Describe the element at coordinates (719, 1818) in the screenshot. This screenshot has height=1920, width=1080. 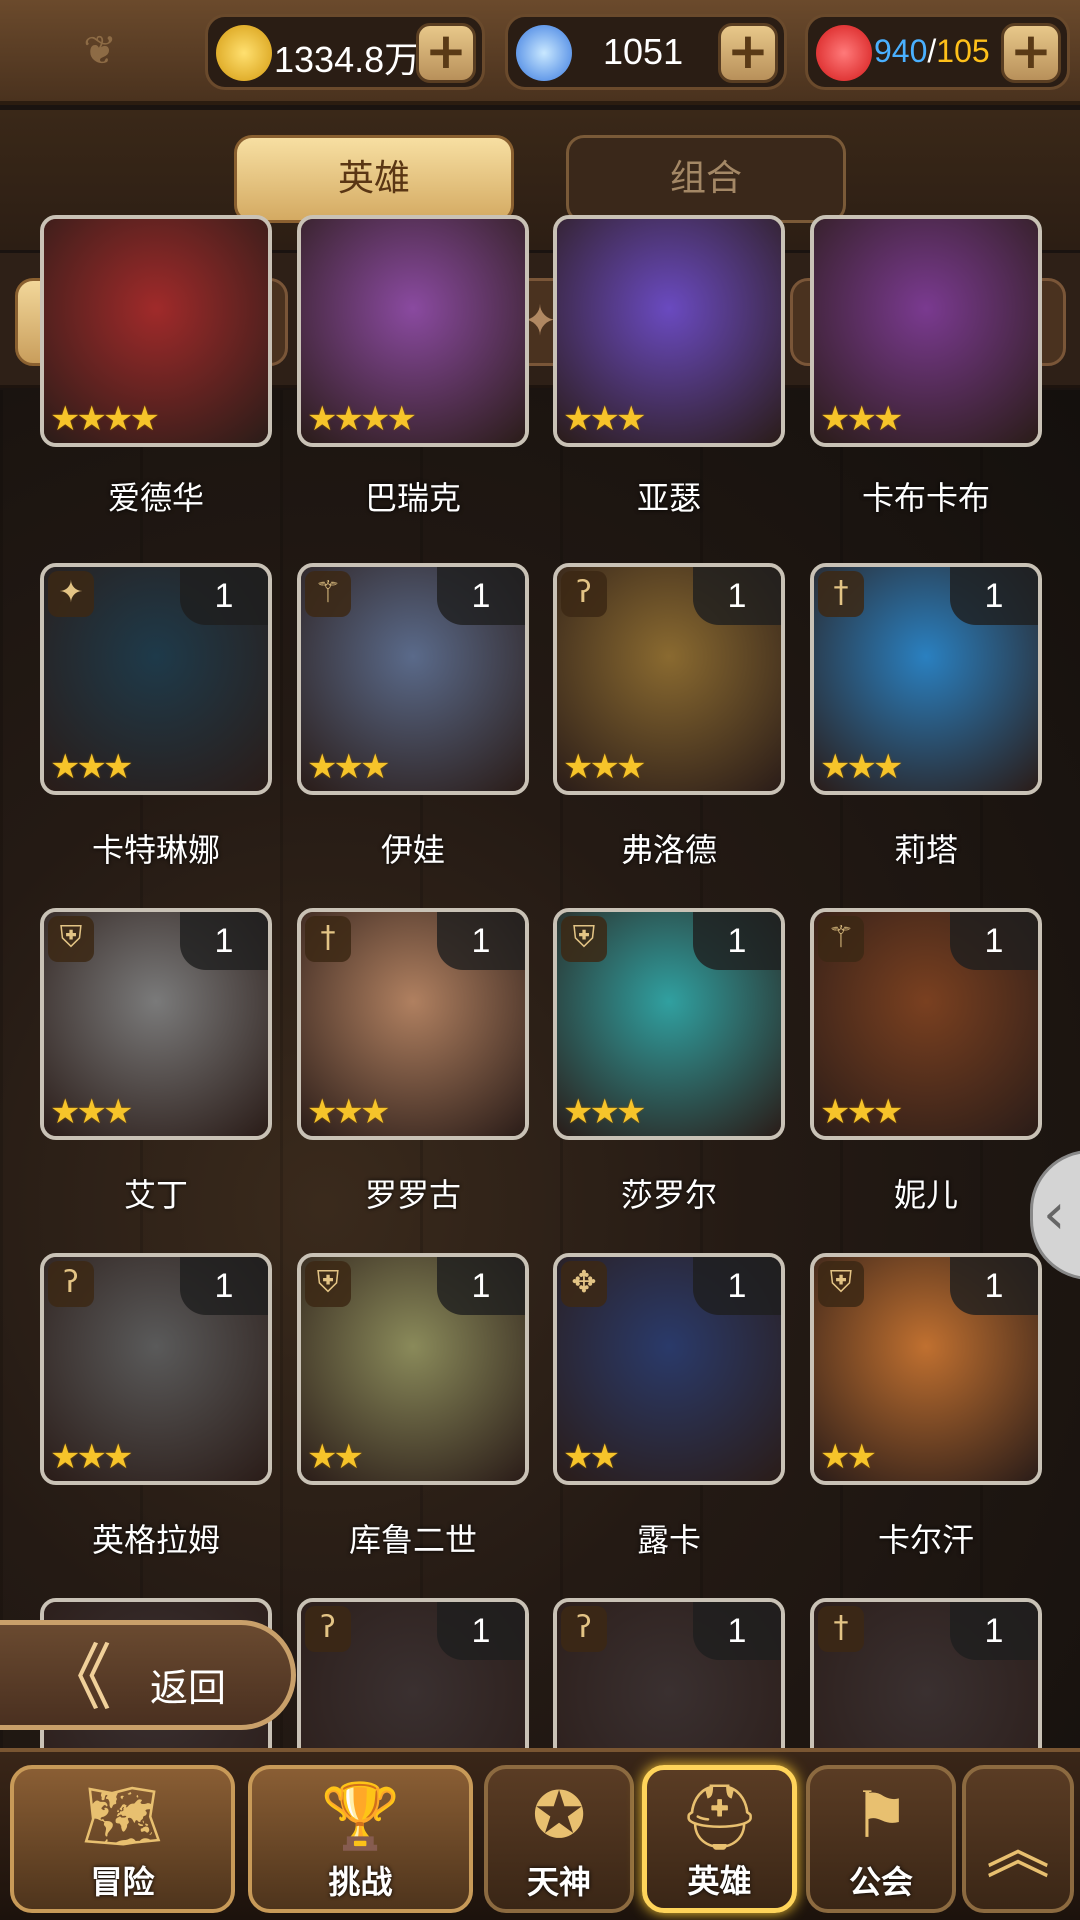
I see `helmet-icon: ⛑` at that location.